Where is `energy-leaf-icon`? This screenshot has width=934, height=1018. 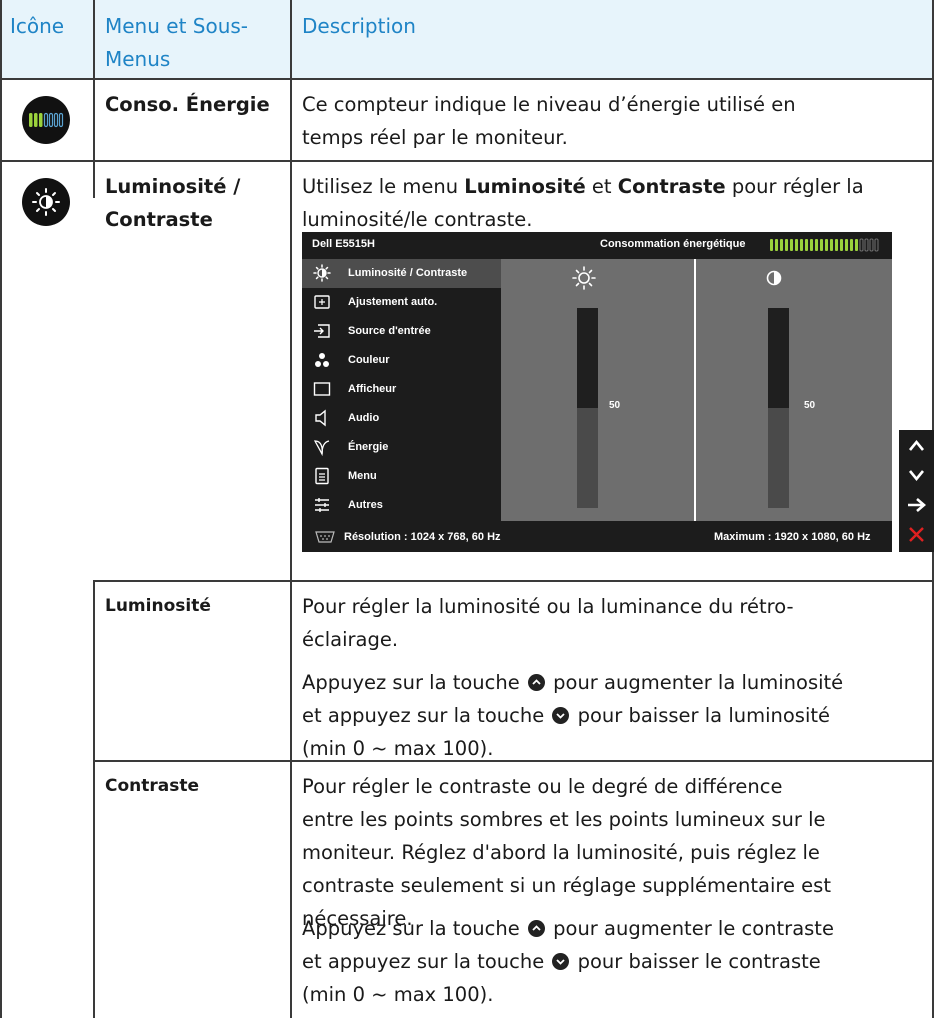
energy-leaf-icon is located at coordinates (322, 447).